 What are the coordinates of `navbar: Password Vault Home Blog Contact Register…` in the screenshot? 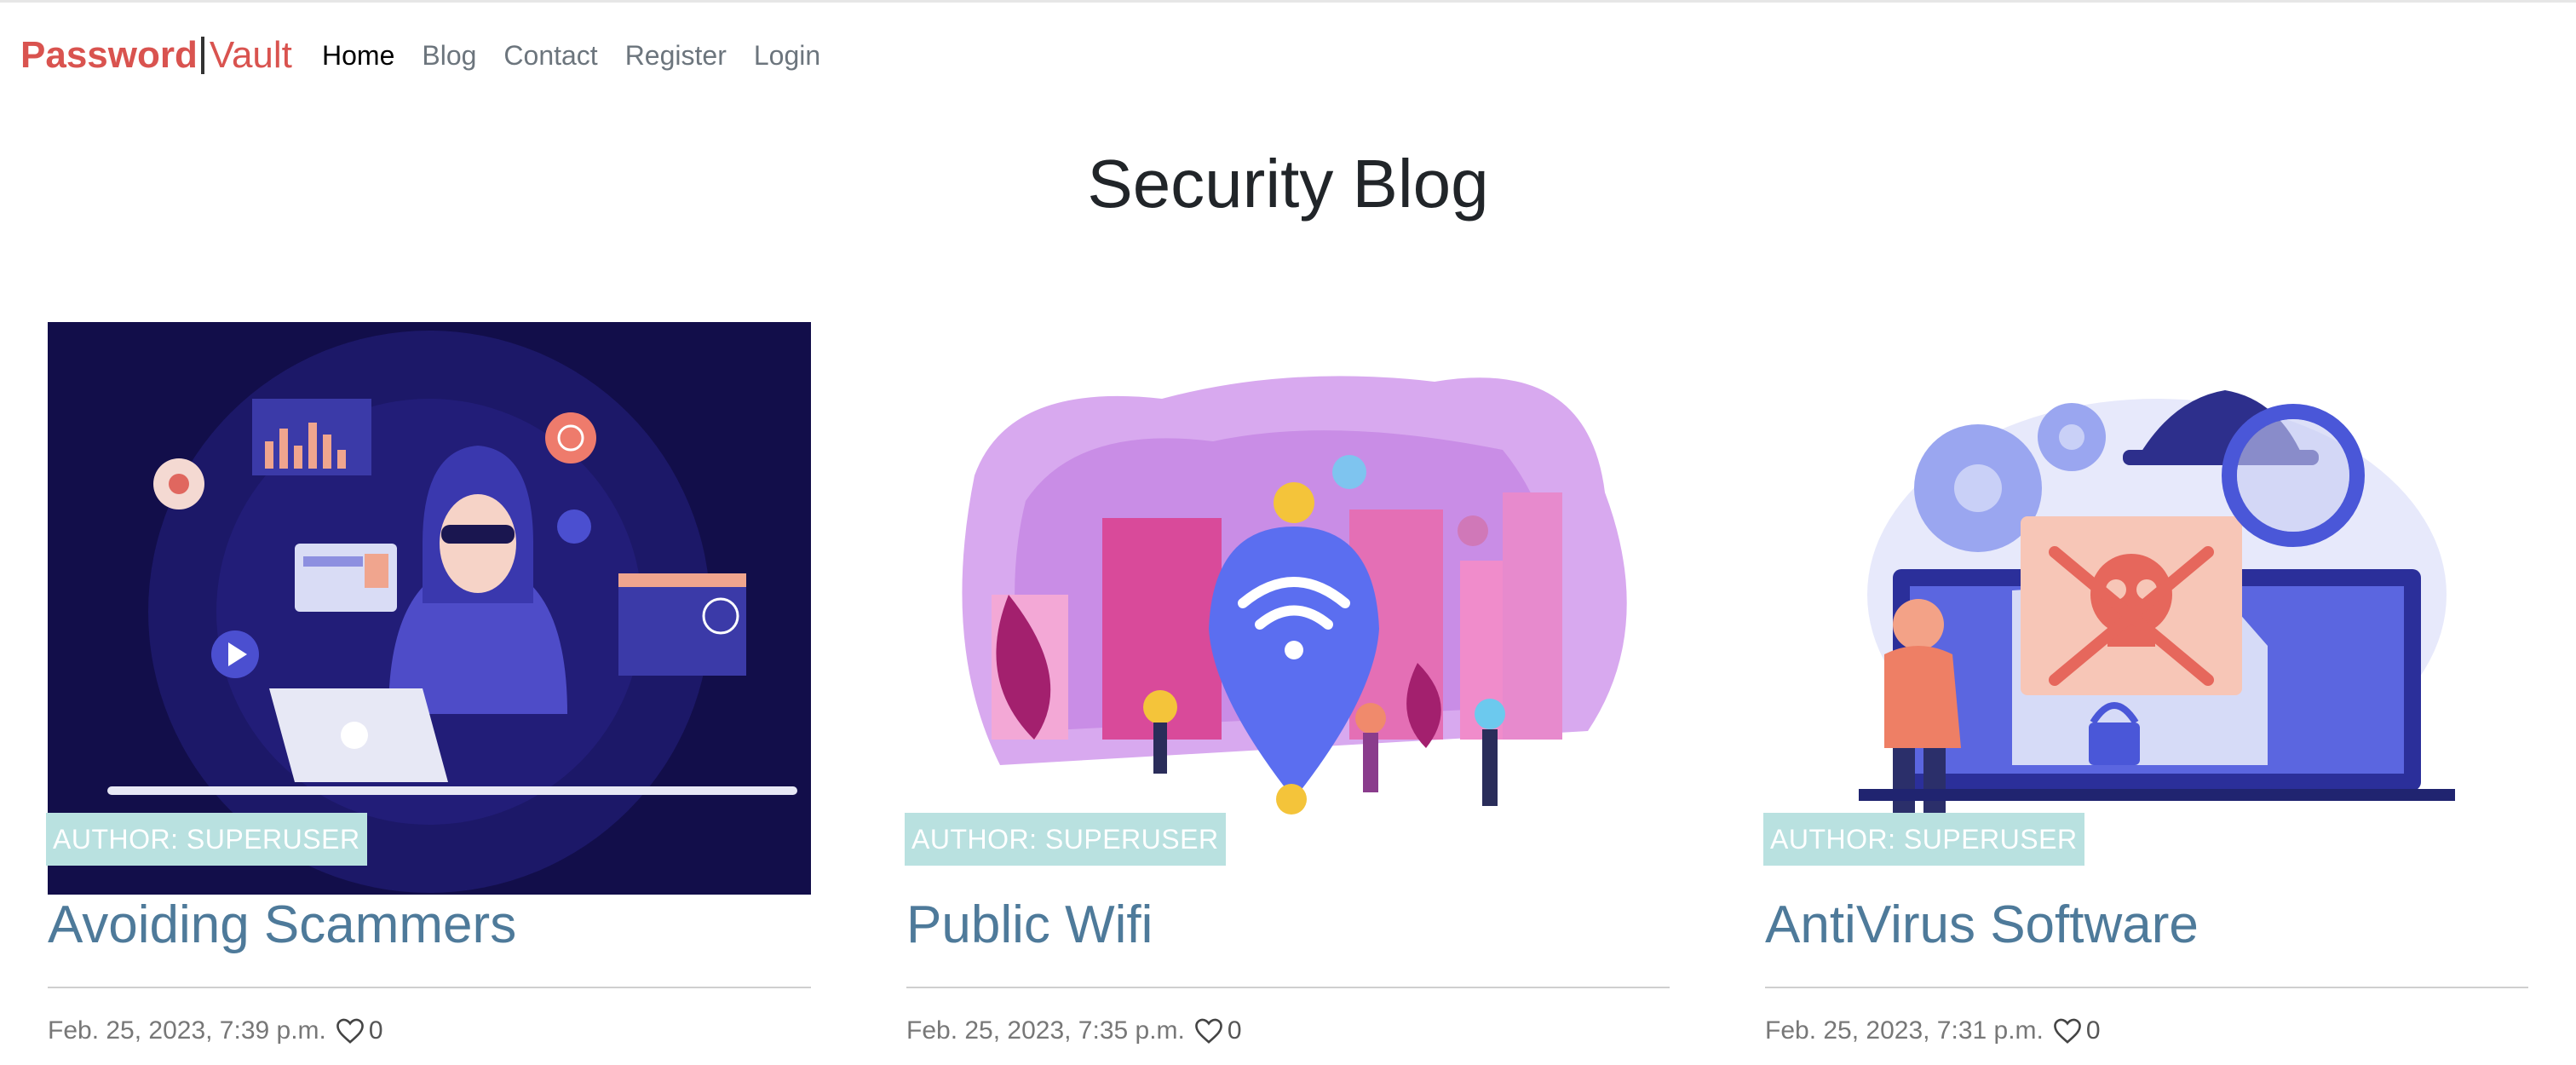 It's located at (1288, 56).